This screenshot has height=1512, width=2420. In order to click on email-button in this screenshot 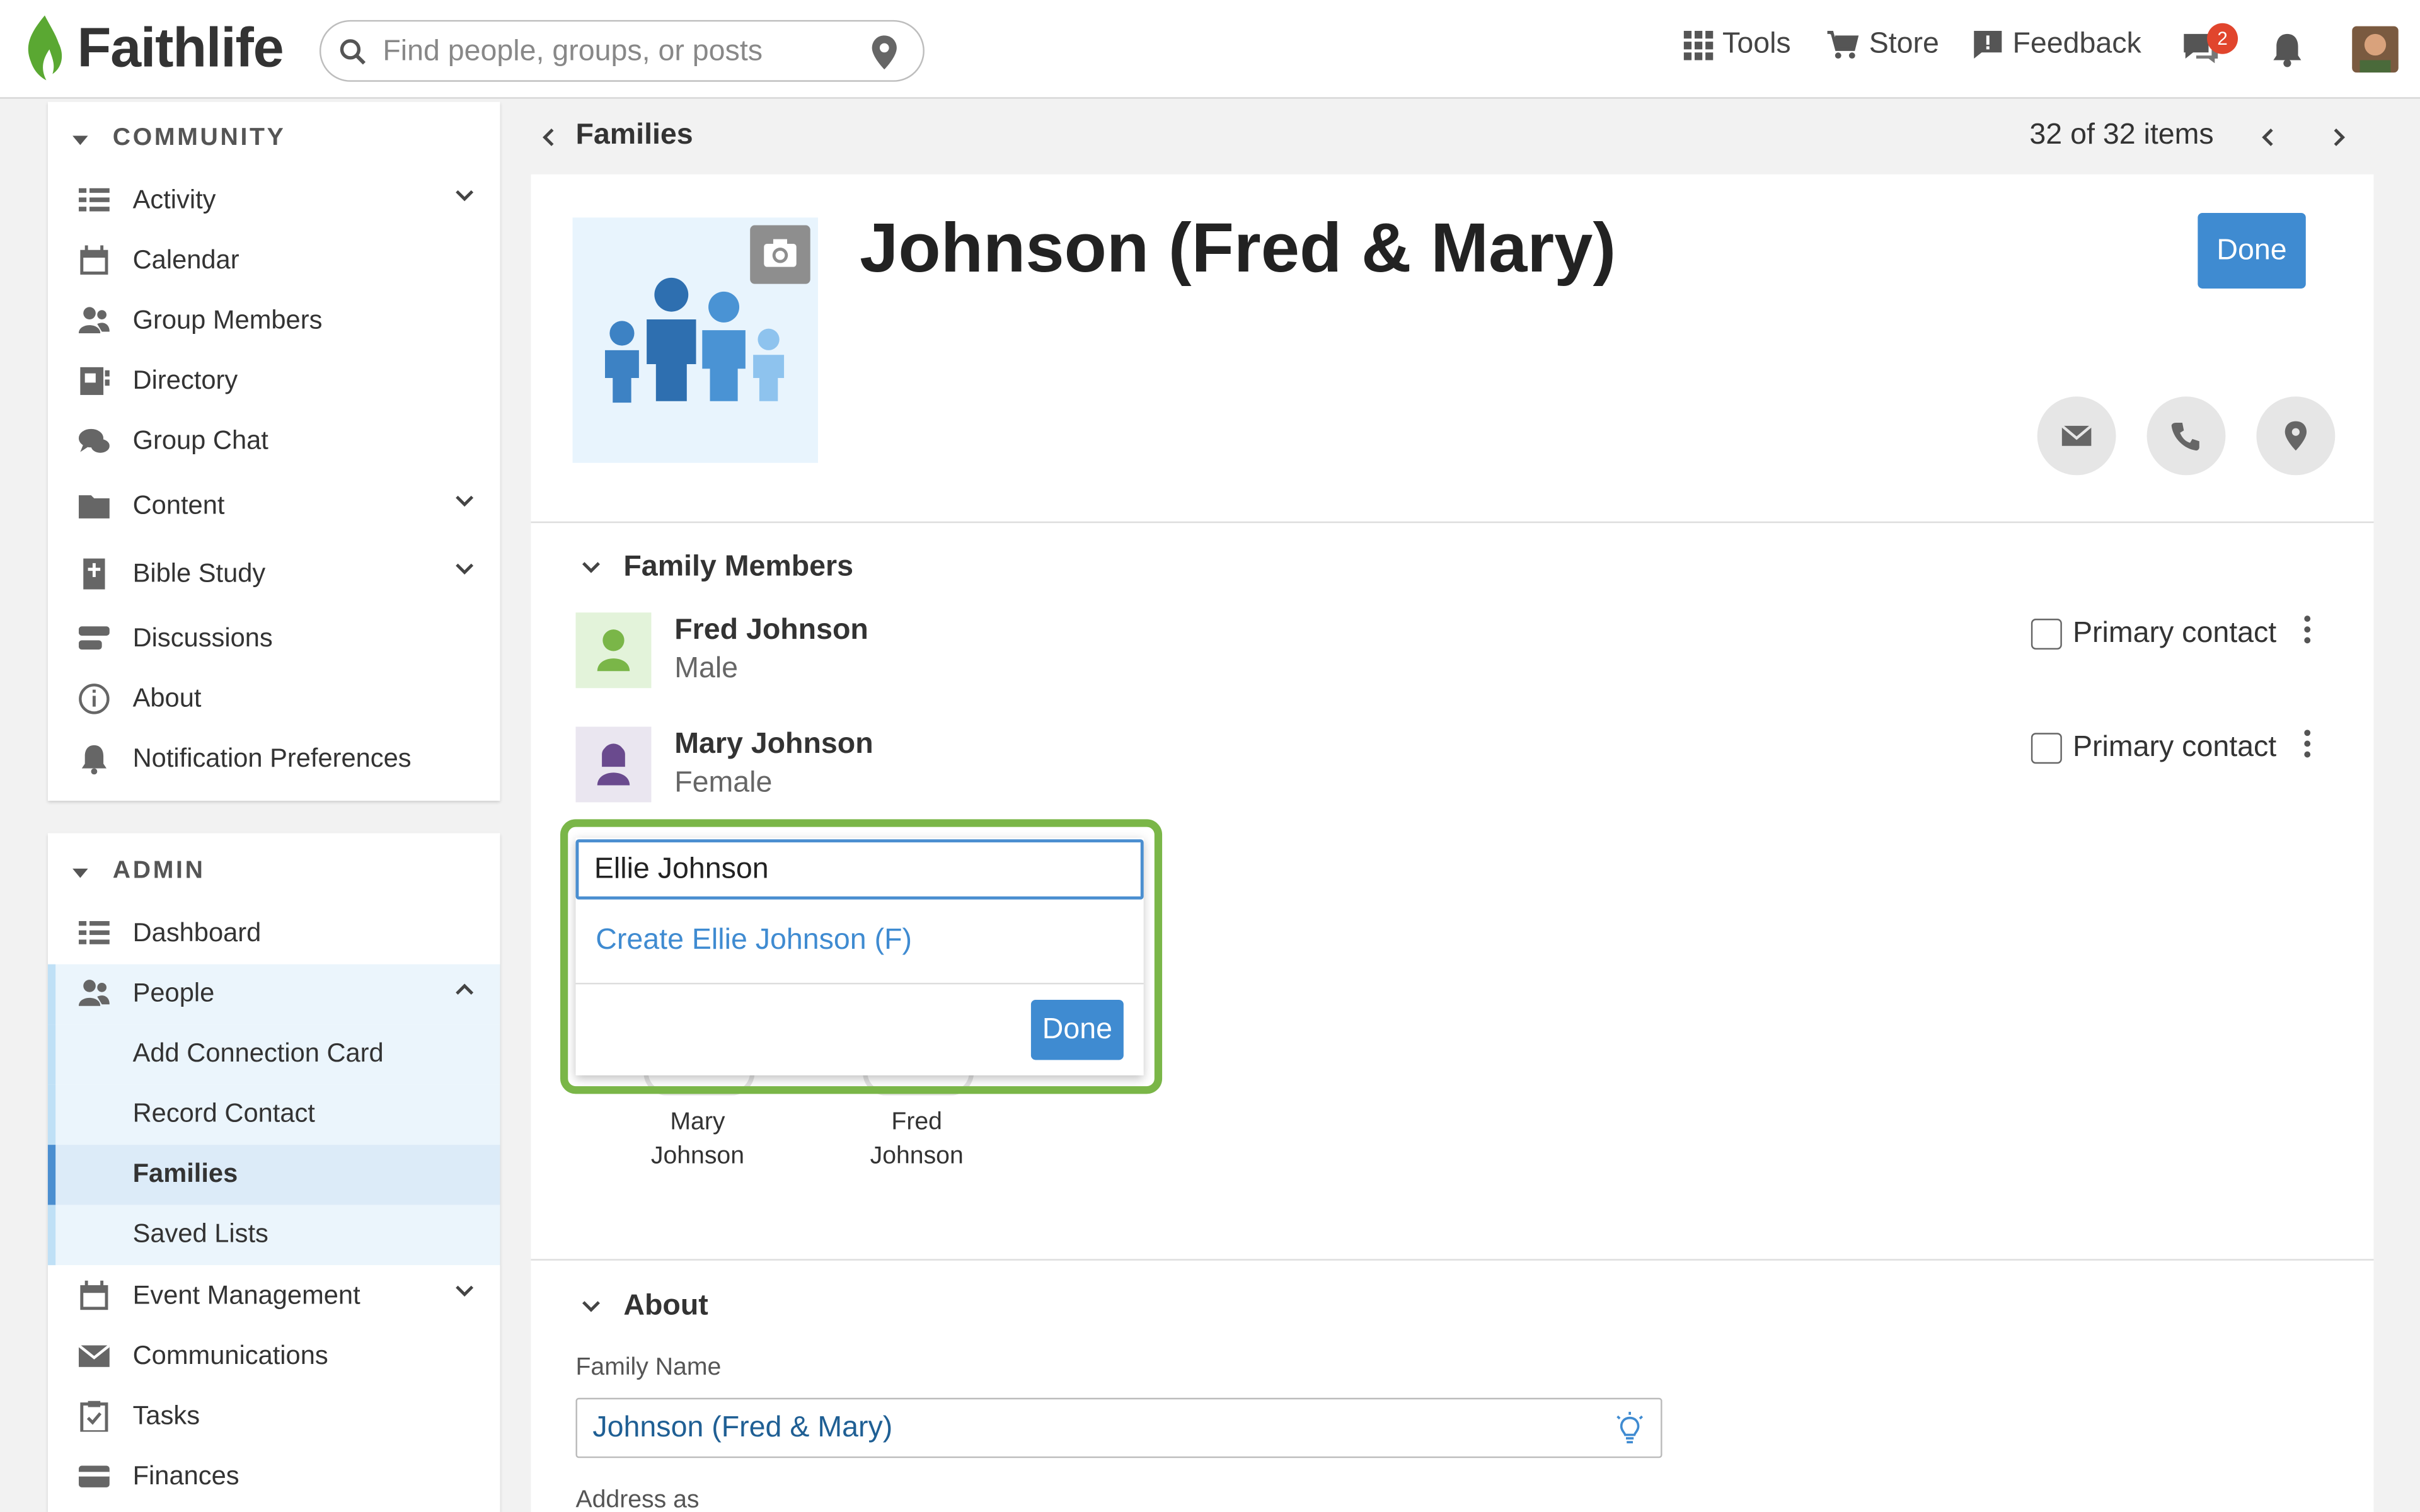, I will do `click(2077, 436)`.